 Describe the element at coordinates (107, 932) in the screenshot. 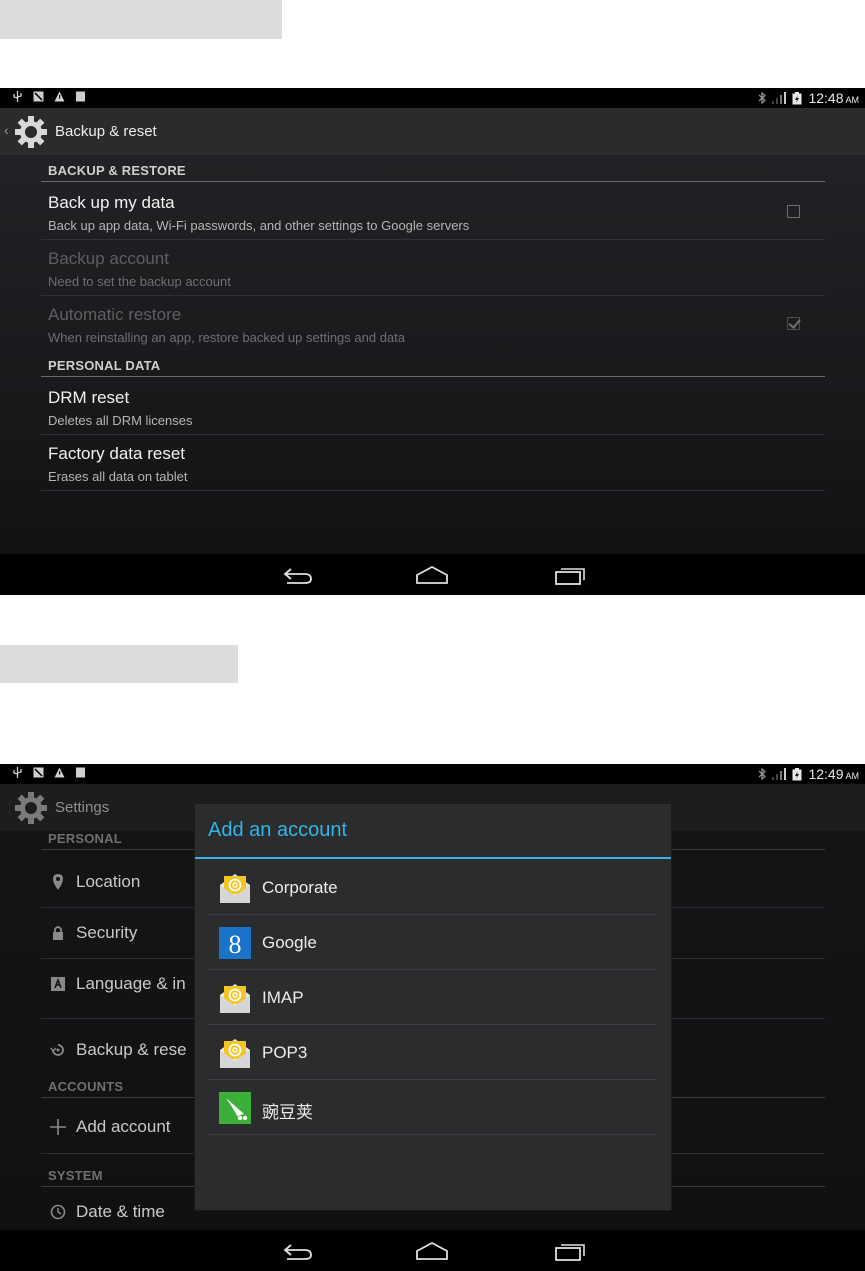

I see `settings-item-label: Security` at that location.